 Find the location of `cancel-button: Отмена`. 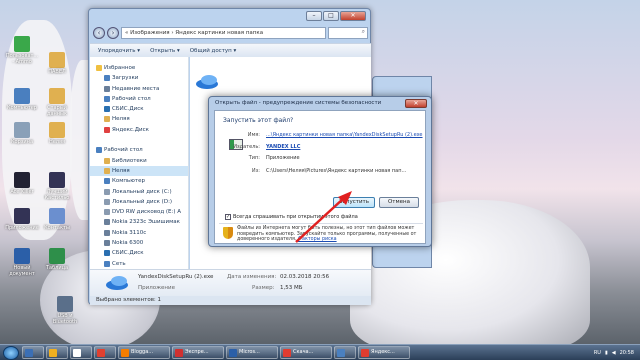

cancel-button: Отмена is located at coordinates (399, 202).